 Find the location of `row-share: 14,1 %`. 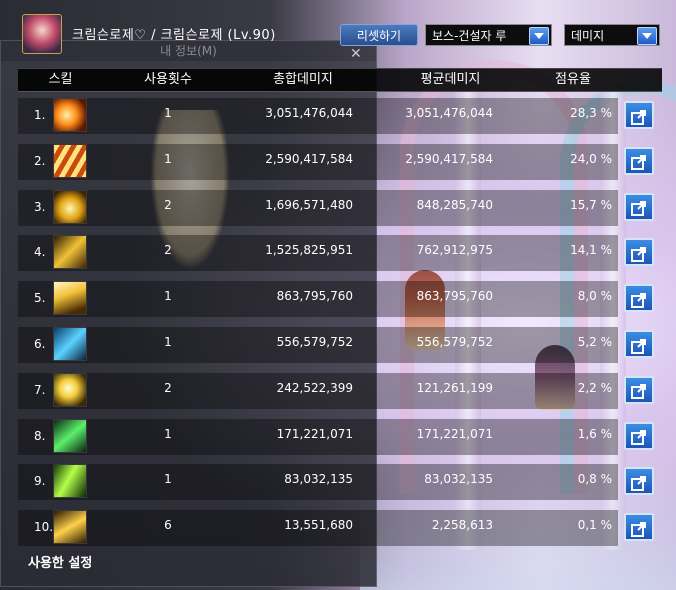

row-share: 14,1 % is located at coordinates (591, 250).